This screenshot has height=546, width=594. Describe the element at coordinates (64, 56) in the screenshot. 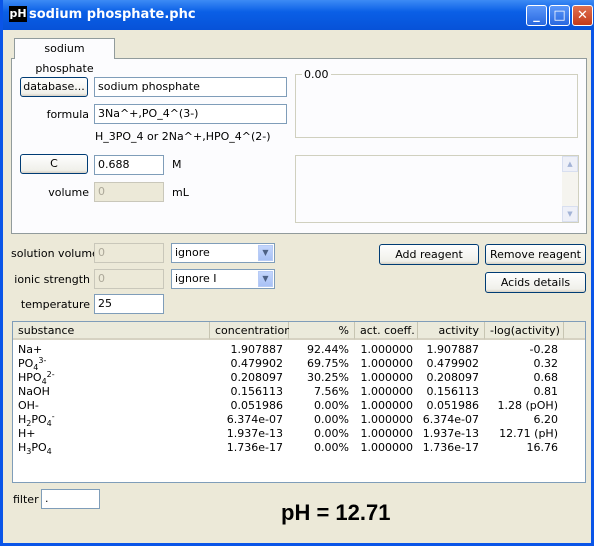

I see `tab-sodium-phosphate: sodium phosphate` at that location.